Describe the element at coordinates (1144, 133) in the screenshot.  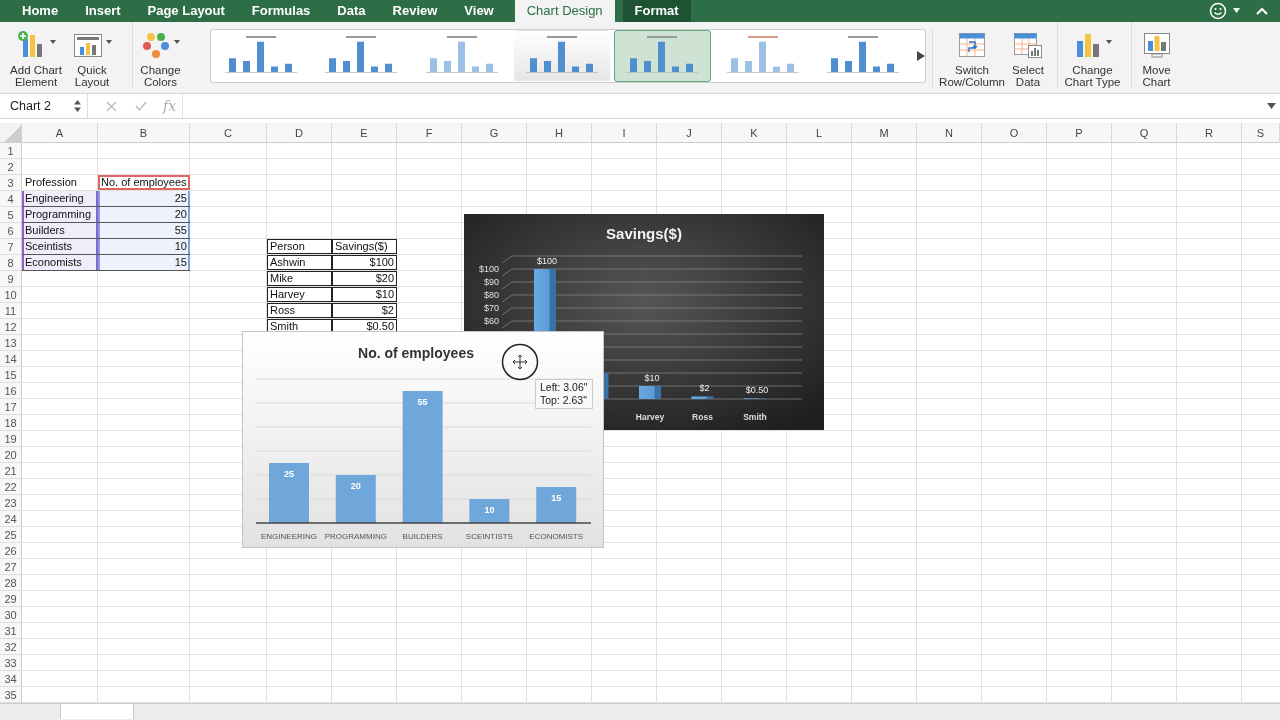
I see `column-header: Q` at that location.